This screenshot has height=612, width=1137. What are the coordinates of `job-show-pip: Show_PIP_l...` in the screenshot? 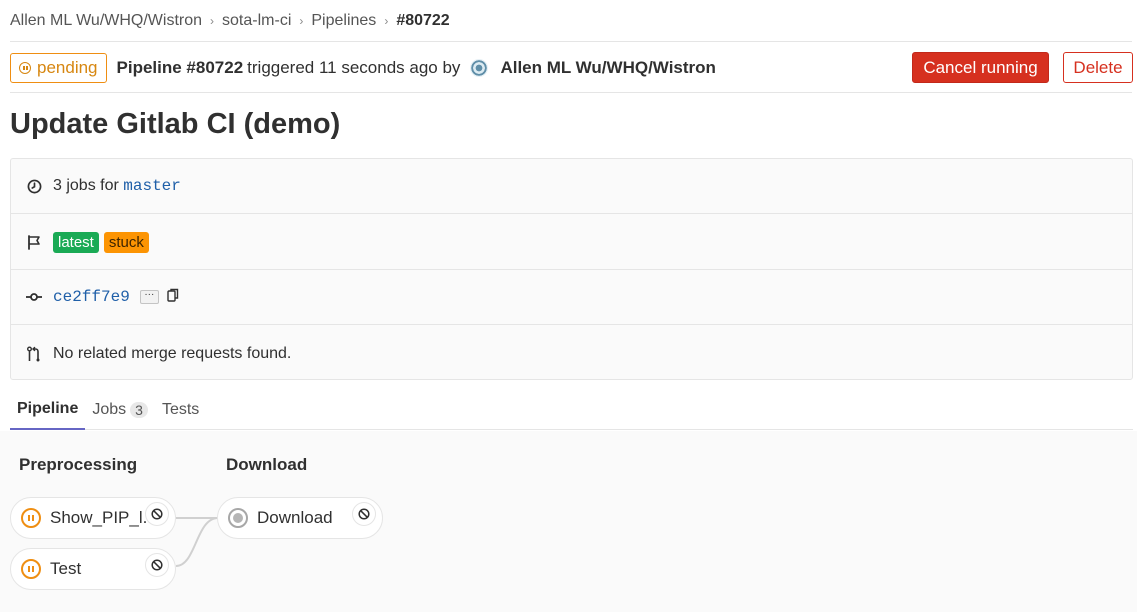 It's located at (93, 518).